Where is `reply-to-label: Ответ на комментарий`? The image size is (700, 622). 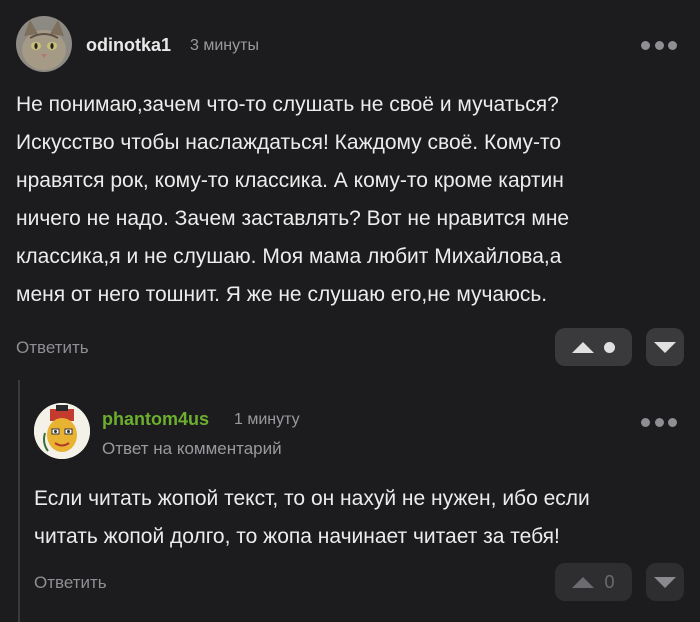
reply-to-label: Ответ на комментарий is located at coordinates (192, 449).